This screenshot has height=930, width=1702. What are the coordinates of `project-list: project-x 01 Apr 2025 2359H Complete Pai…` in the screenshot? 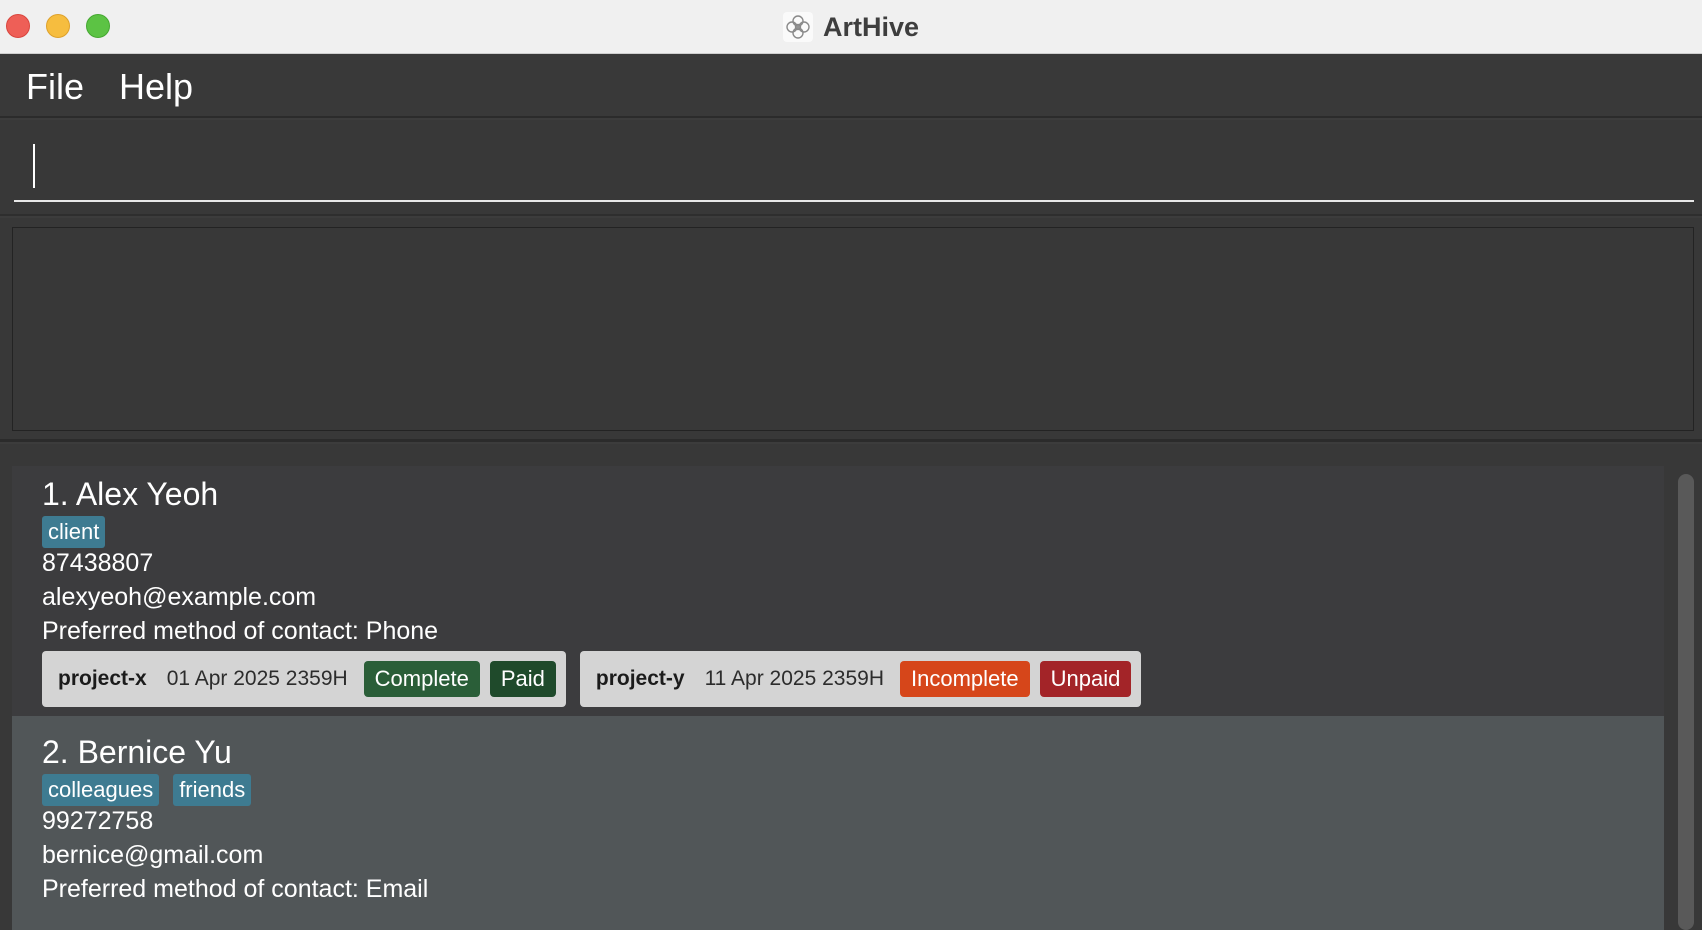 It's located at (592, 679).